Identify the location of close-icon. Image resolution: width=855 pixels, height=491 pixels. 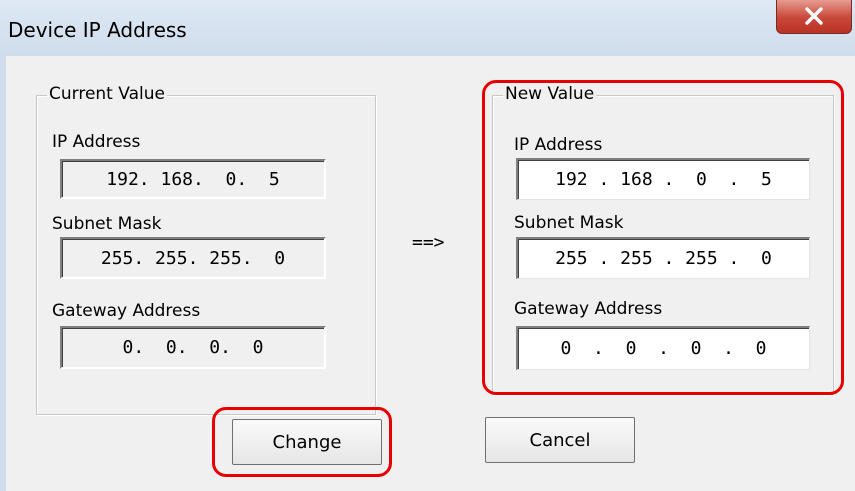
(814, 16).